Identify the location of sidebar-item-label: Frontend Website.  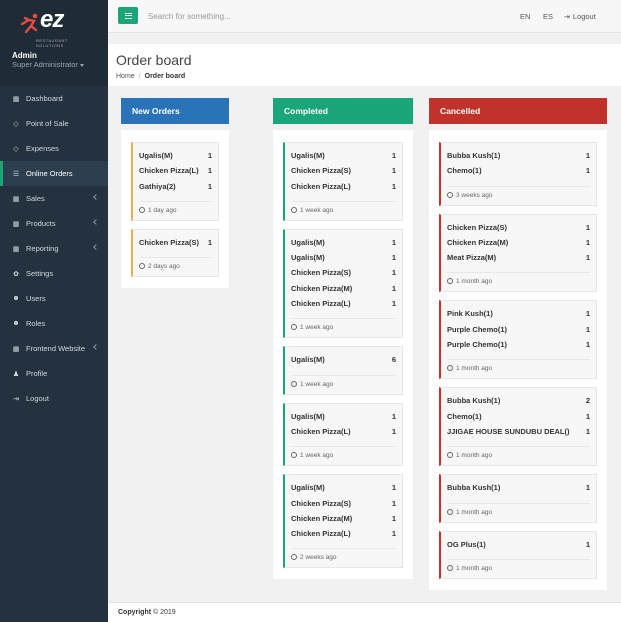
(56, 348).